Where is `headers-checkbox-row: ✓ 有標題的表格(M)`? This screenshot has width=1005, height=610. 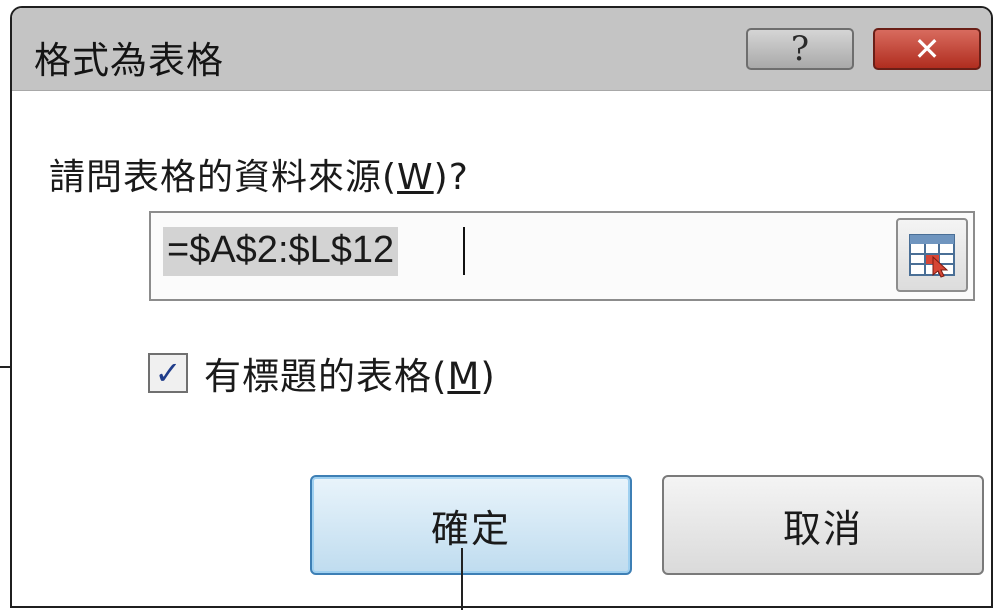 headers-checkbox-row: ✓ 有標題的表格(M) is located at coordinates (322, 373).